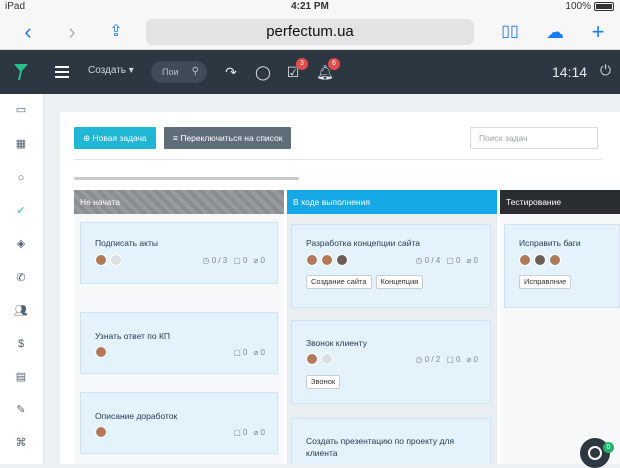 This screenshot has width=620, height=468. Describe the element at coordinates (21, 311) in the screenshot. I see `users-icon: 👥︎` at that location.